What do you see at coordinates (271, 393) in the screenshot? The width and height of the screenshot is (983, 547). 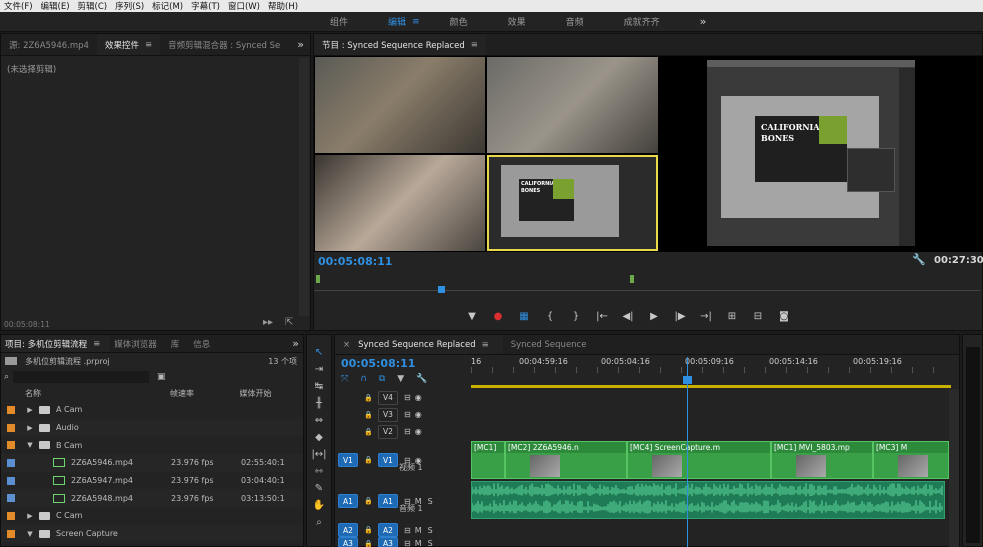 I see `project-column-2: 媒体开始` at bounding box center [271, 393].